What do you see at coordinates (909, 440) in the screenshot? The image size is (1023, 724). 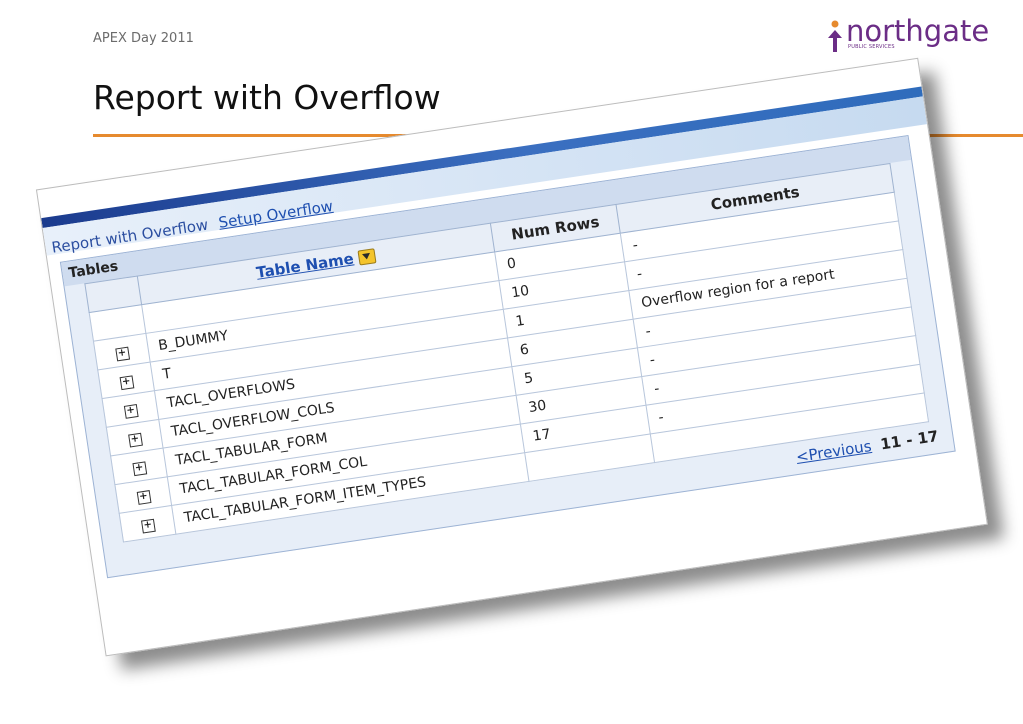 I see `pagination-range: 11 - 17` at bounding box center [909, 440].